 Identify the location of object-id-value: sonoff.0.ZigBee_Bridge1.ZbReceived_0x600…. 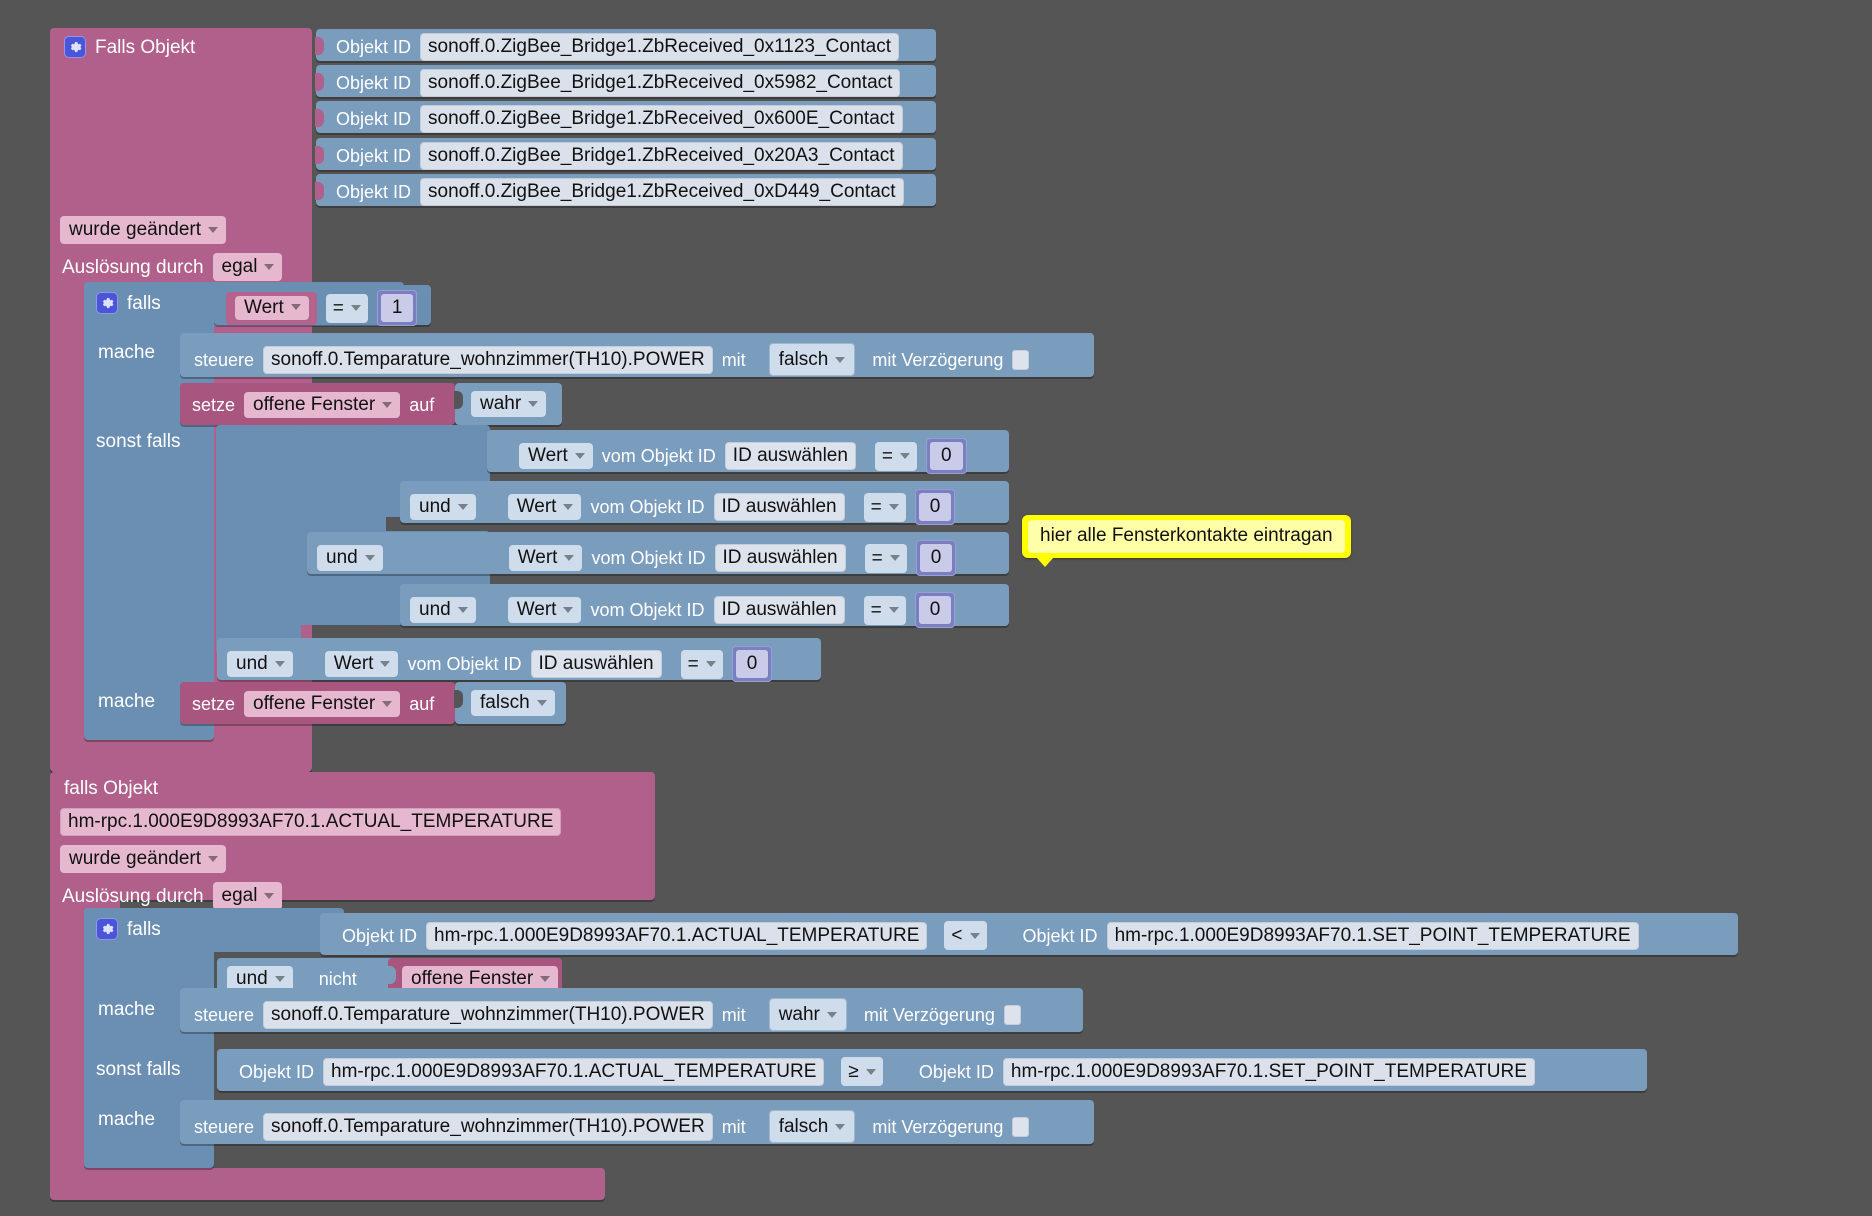
(661, 119).